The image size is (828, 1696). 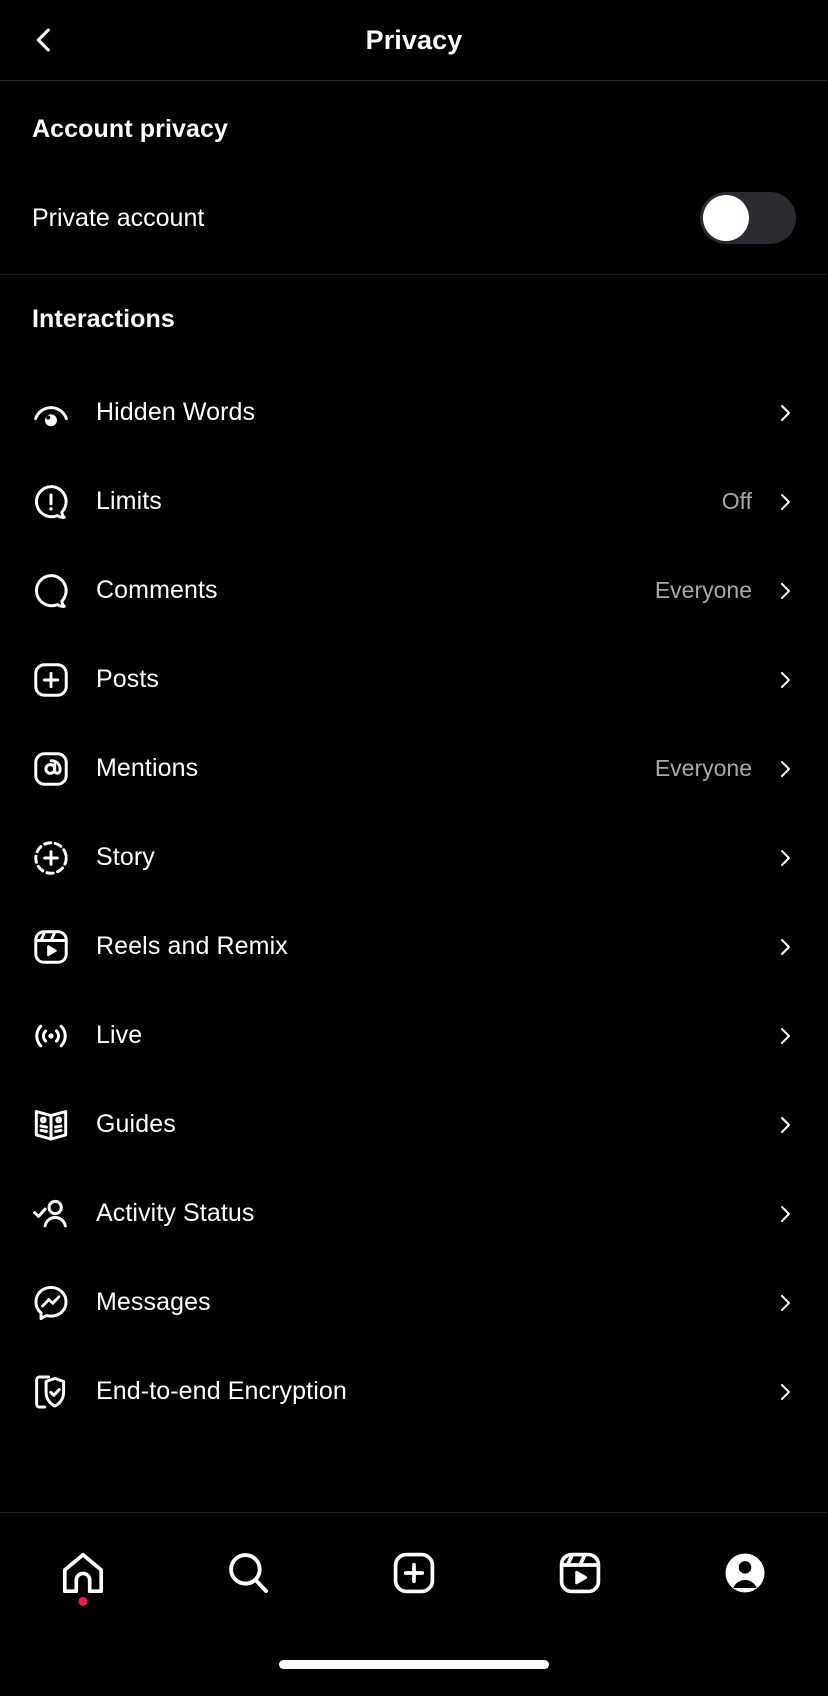 I want to click on list-item-reels-and-remix: Reels and Remix, so click(x=414, y=946).